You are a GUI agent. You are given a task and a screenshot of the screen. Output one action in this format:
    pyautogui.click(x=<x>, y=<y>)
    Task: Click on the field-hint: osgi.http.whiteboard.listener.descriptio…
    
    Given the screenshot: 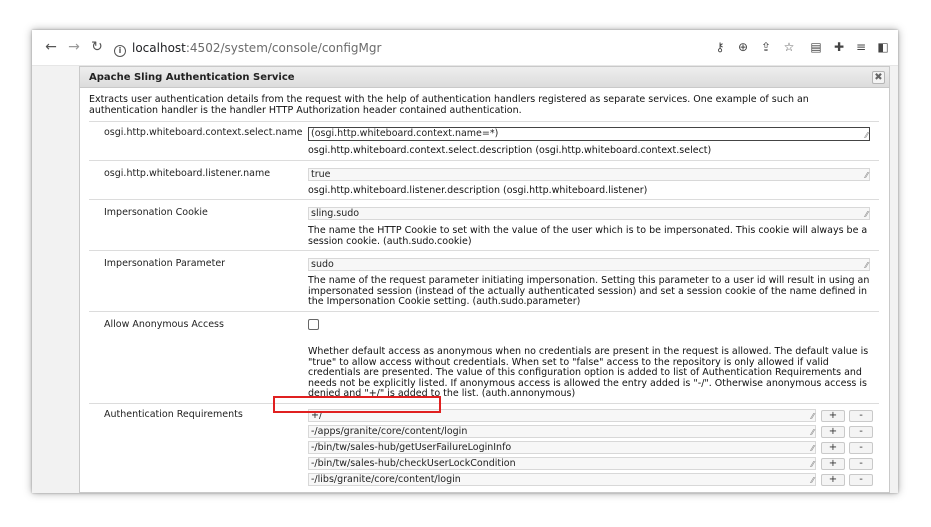 What is the action you would take?
    pyautogui.click(x=478, y=190)
    